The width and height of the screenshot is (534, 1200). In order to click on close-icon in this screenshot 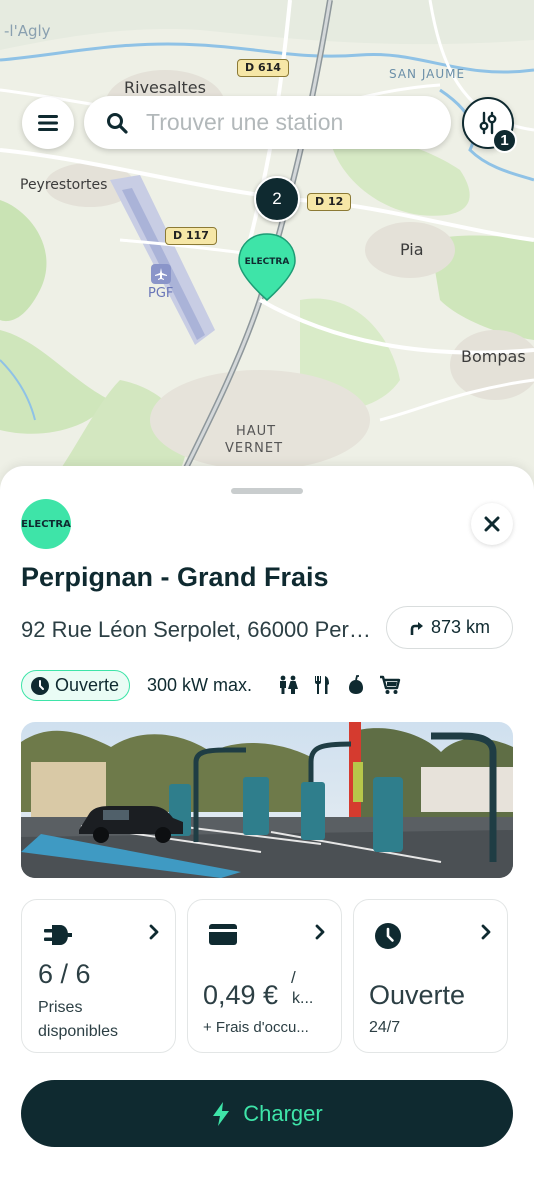, I will do `click(492, 524)`.